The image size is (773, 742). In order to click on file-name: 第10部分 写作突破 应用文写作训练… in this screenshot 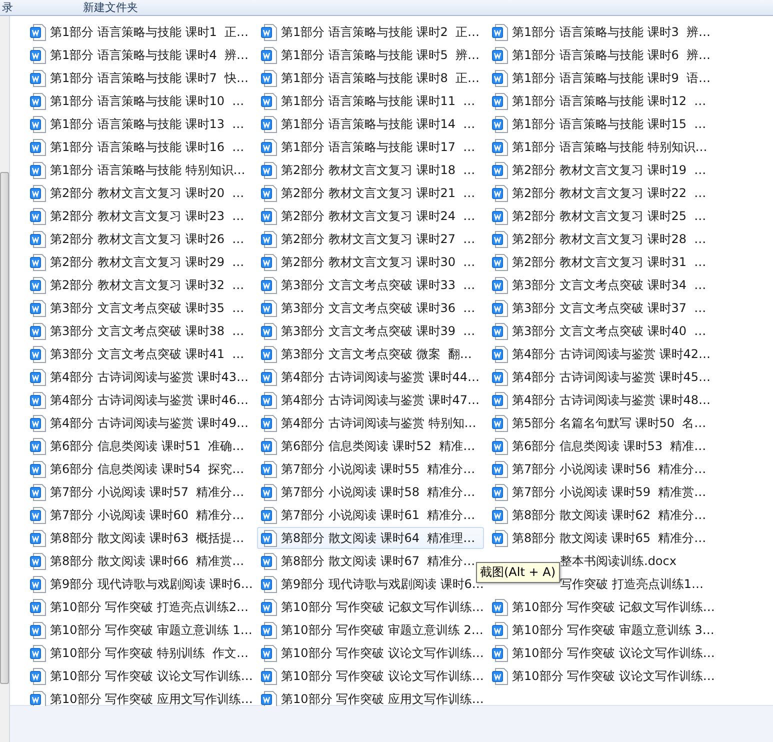, I will do `click(151, 699)`.